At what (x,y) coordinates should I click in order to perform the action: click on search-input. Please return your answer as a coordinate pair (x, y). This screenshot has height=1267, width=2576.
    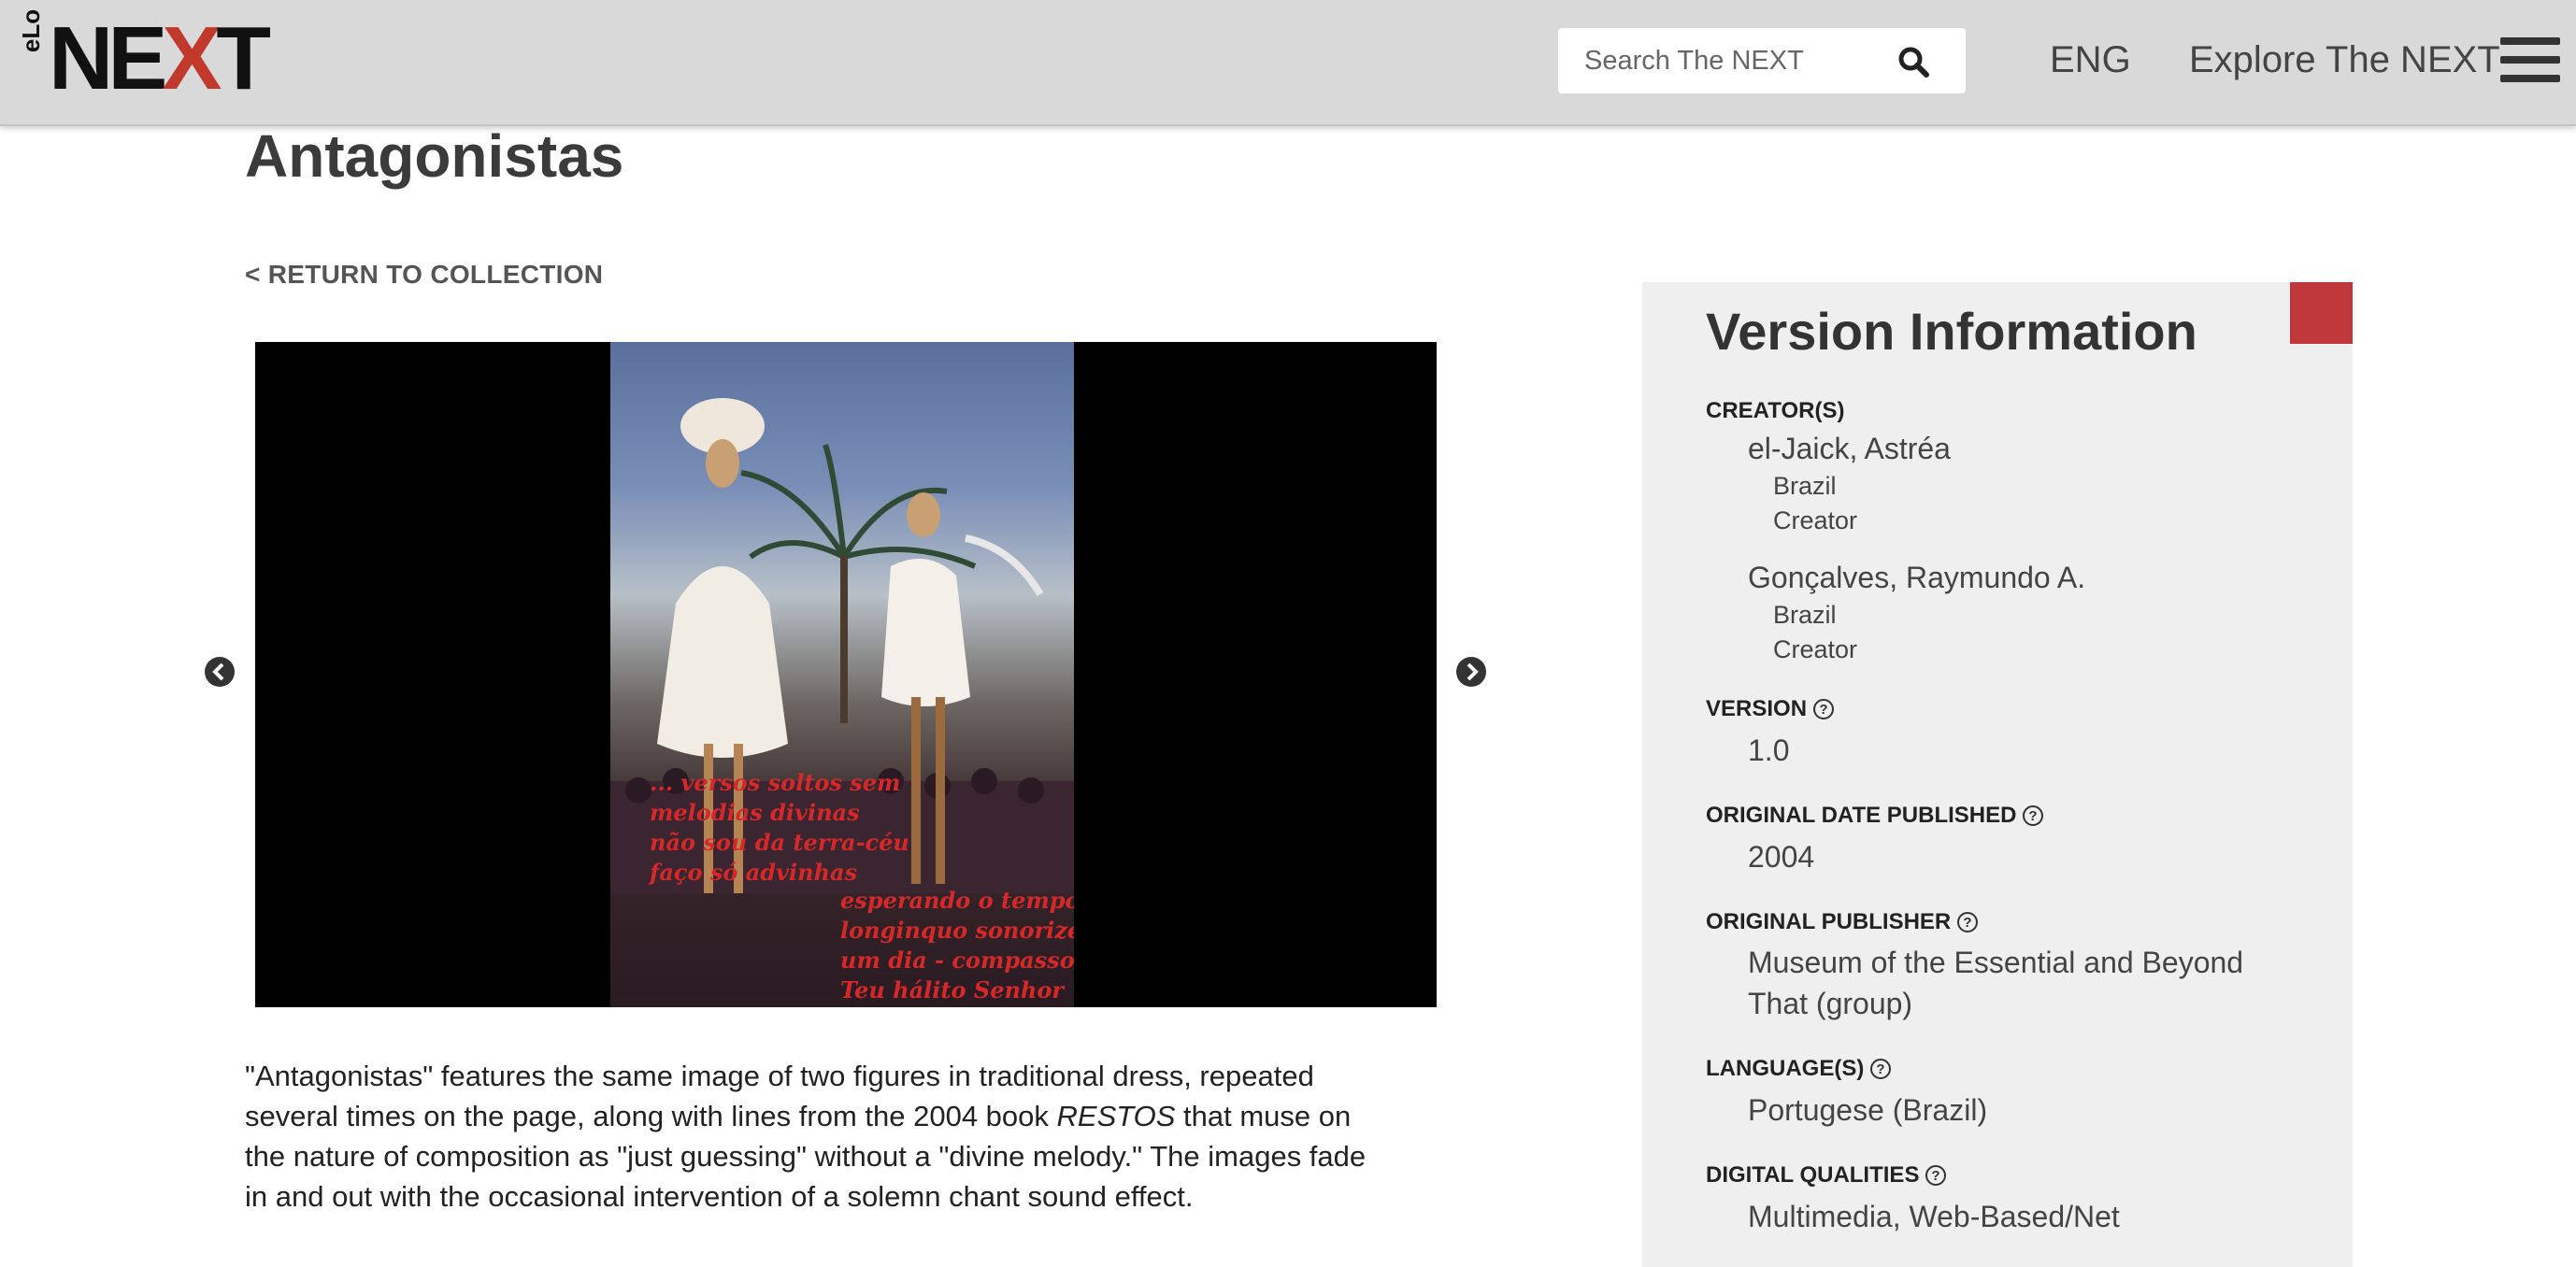
    Looking at the image, I should click on (1730, 60).